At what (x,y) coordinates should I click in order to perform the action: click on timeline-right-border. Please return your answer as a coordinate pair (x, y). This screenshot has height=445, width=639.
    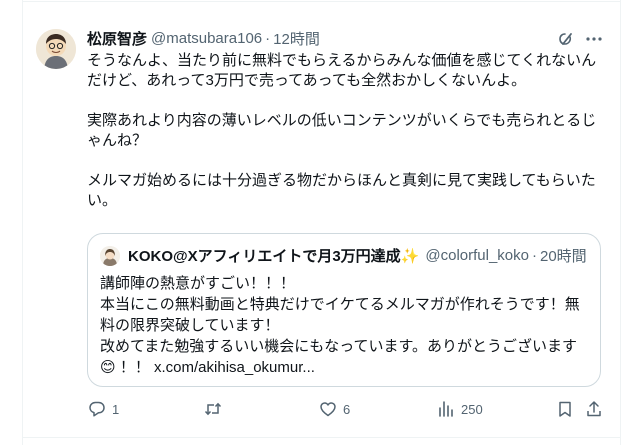
    Looking at the image, I should click on (620, 222).